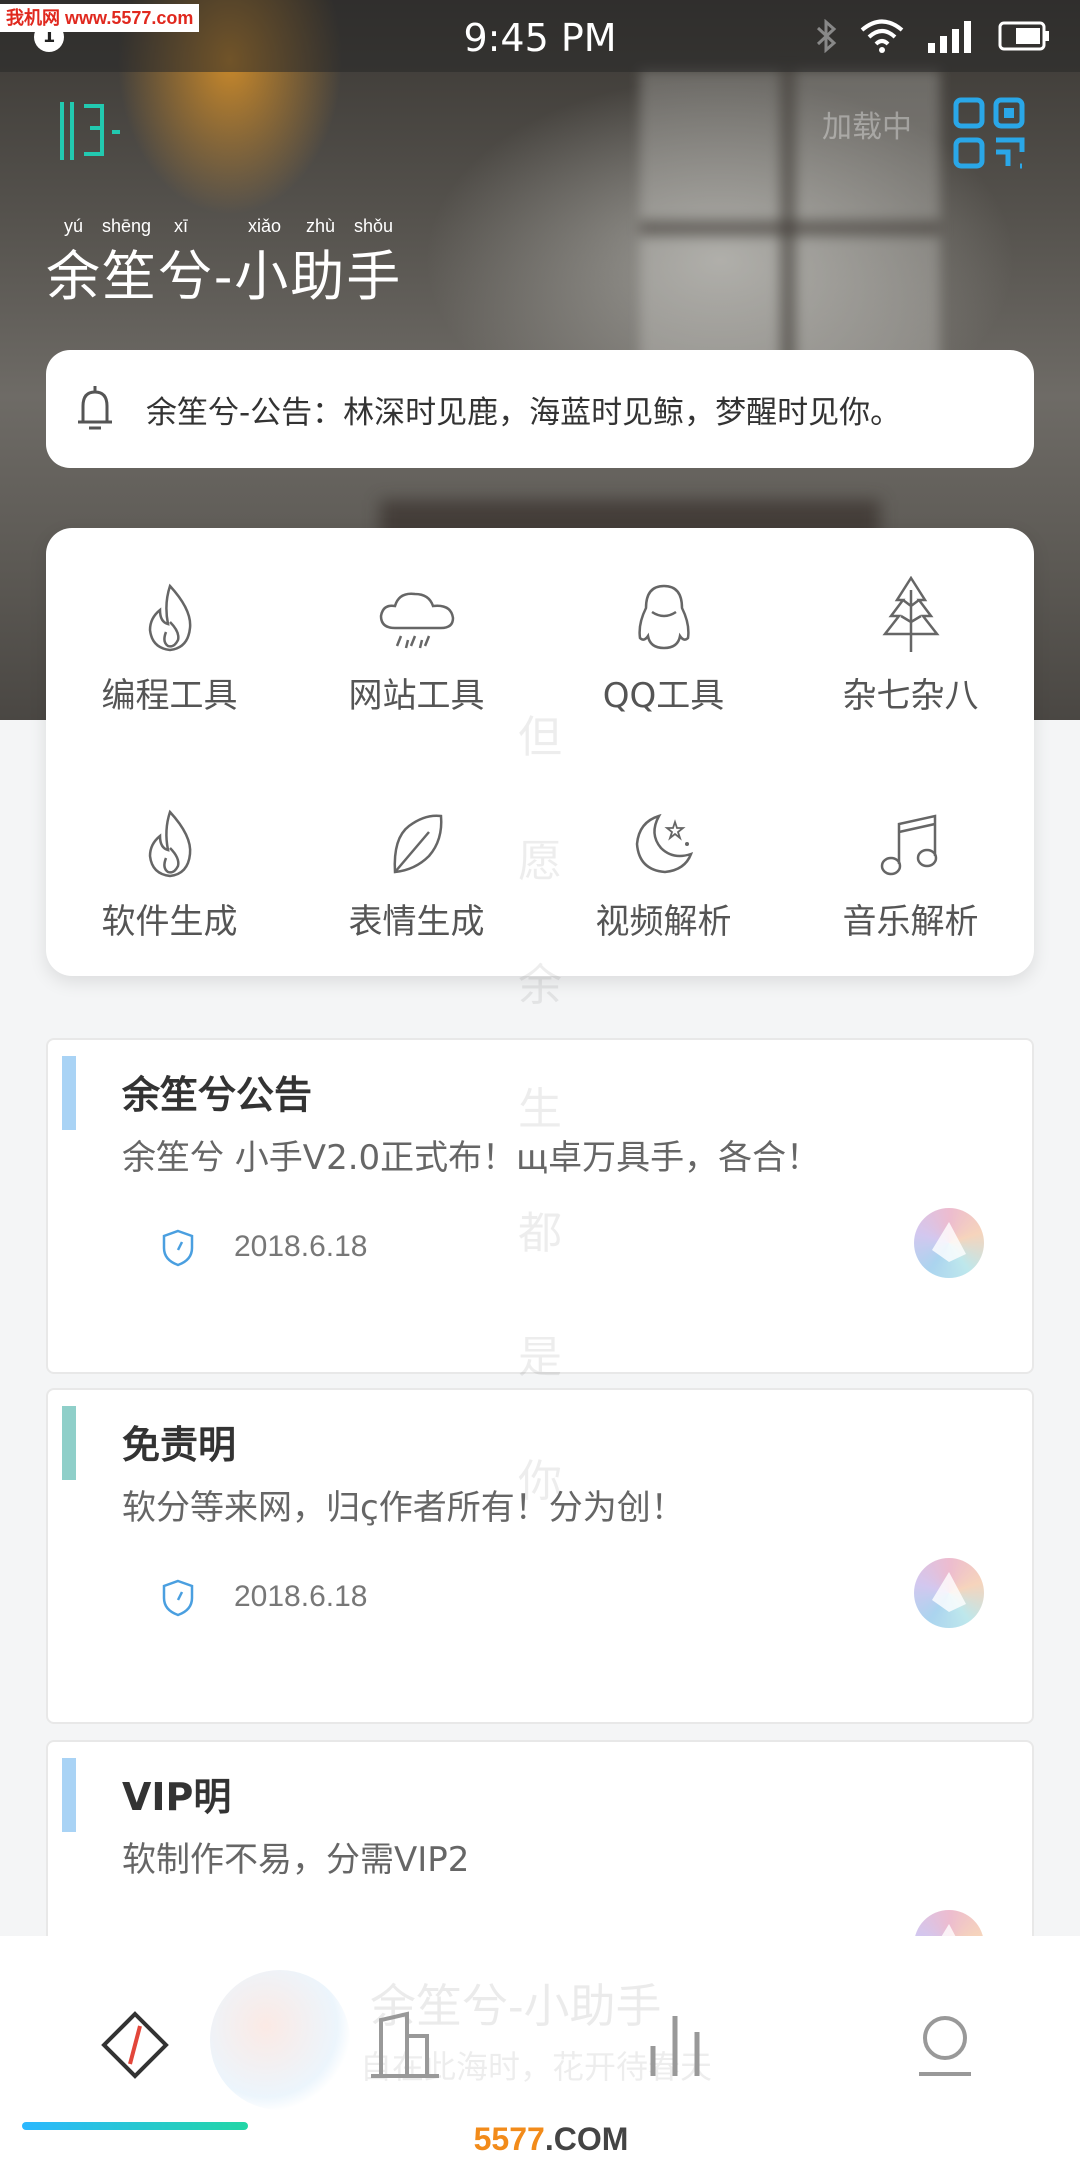 The width and height of the screenshot is (1080, 2160). I want to click on nav-background-logo, so click(280, 2040).